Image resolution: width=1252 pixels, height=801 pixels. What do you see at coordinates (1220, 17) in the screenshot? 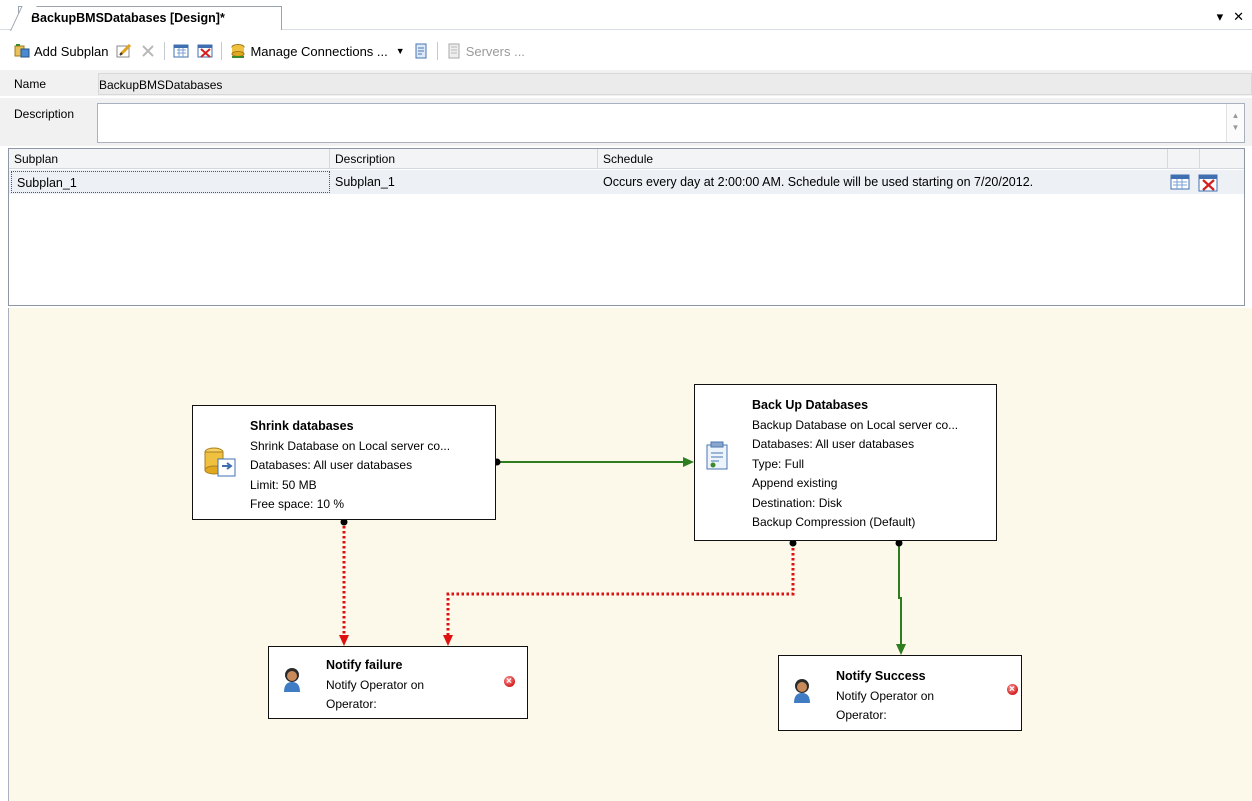
I see `window-position-dropdown-icon: ▾` at bounding box center [1220, 17].